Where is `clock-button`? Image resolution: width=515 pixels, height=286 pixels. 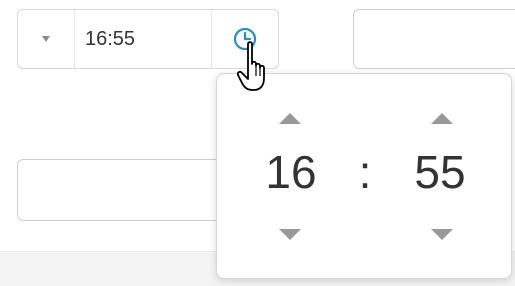
clock-button is located at coordinates (244, 39).